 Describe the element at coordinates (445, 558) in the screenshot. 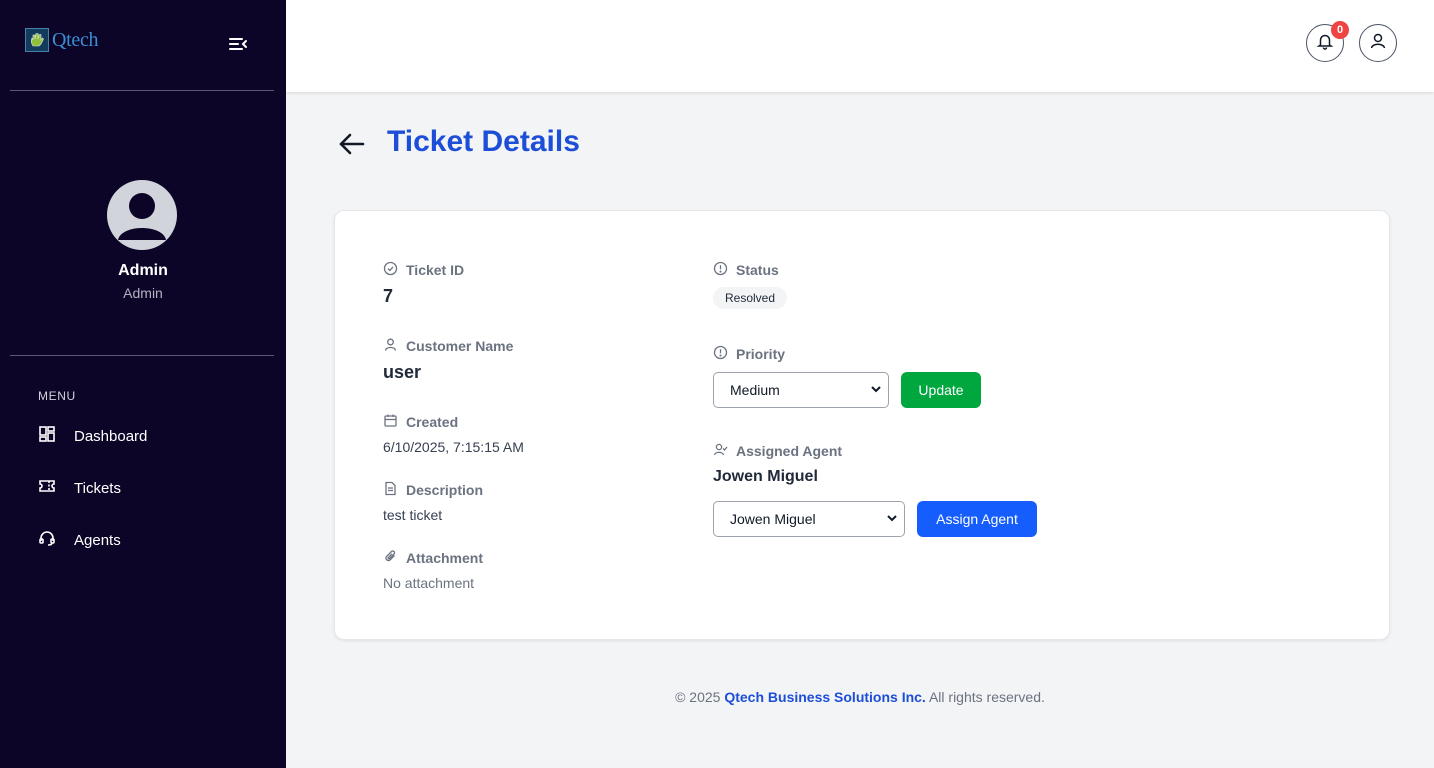

I see `attachment-label: Attachment` at that location.